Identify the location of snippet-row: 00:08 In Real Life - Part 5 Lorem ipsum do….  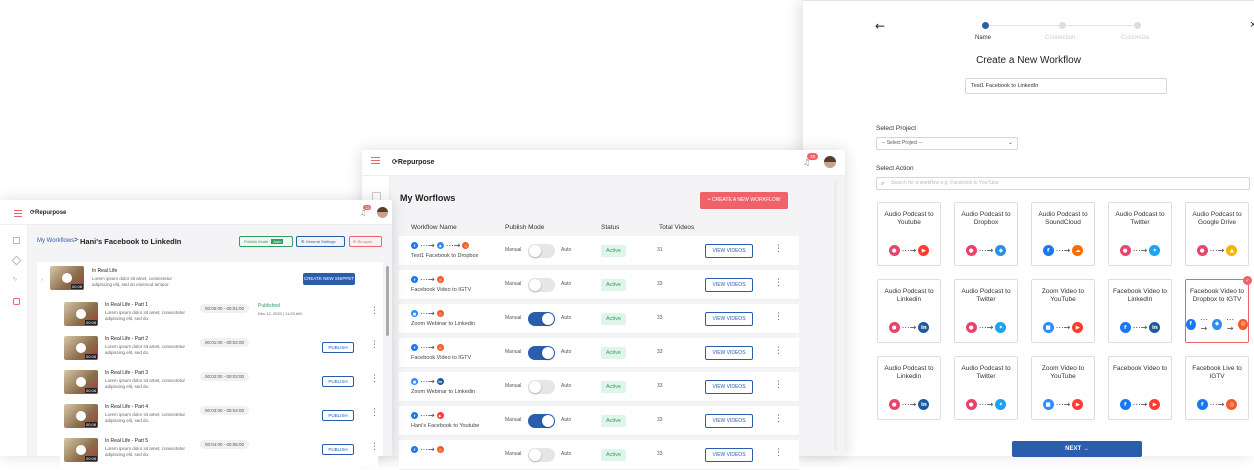
(219, 450).